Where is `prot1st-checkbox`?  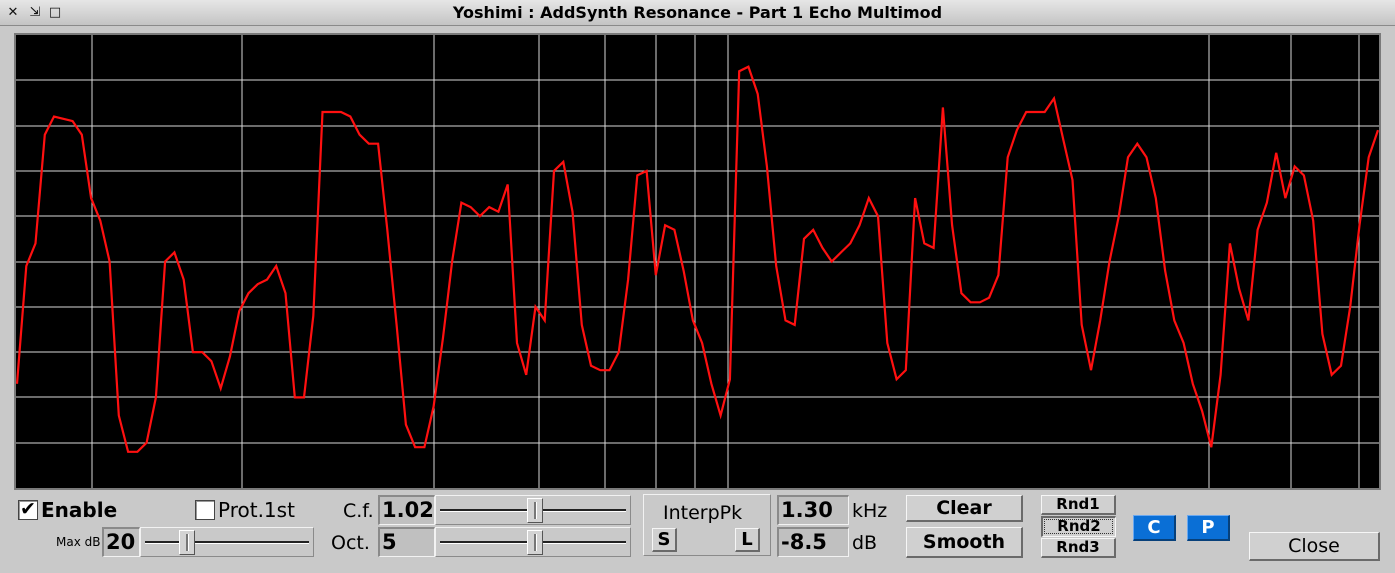 prot1st-checkbox is located at coordinates (205, 510).